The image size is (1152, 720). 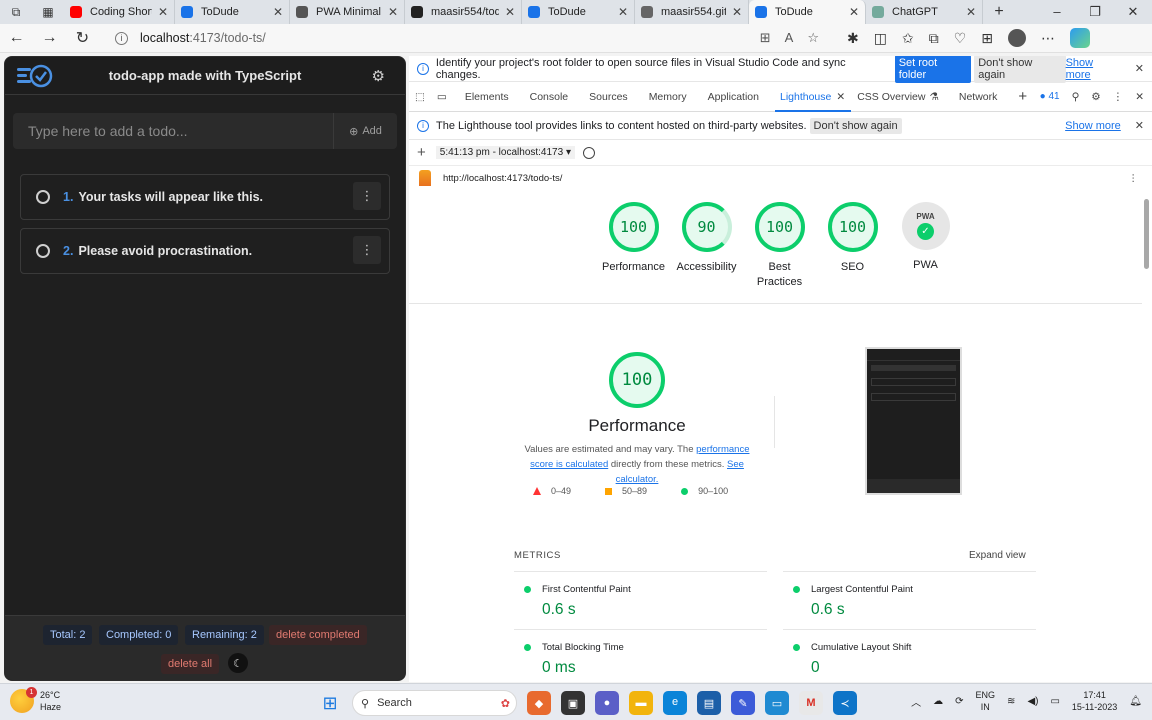 I want to click on more-tabs-icon: +, so click(x=1022, y=96).